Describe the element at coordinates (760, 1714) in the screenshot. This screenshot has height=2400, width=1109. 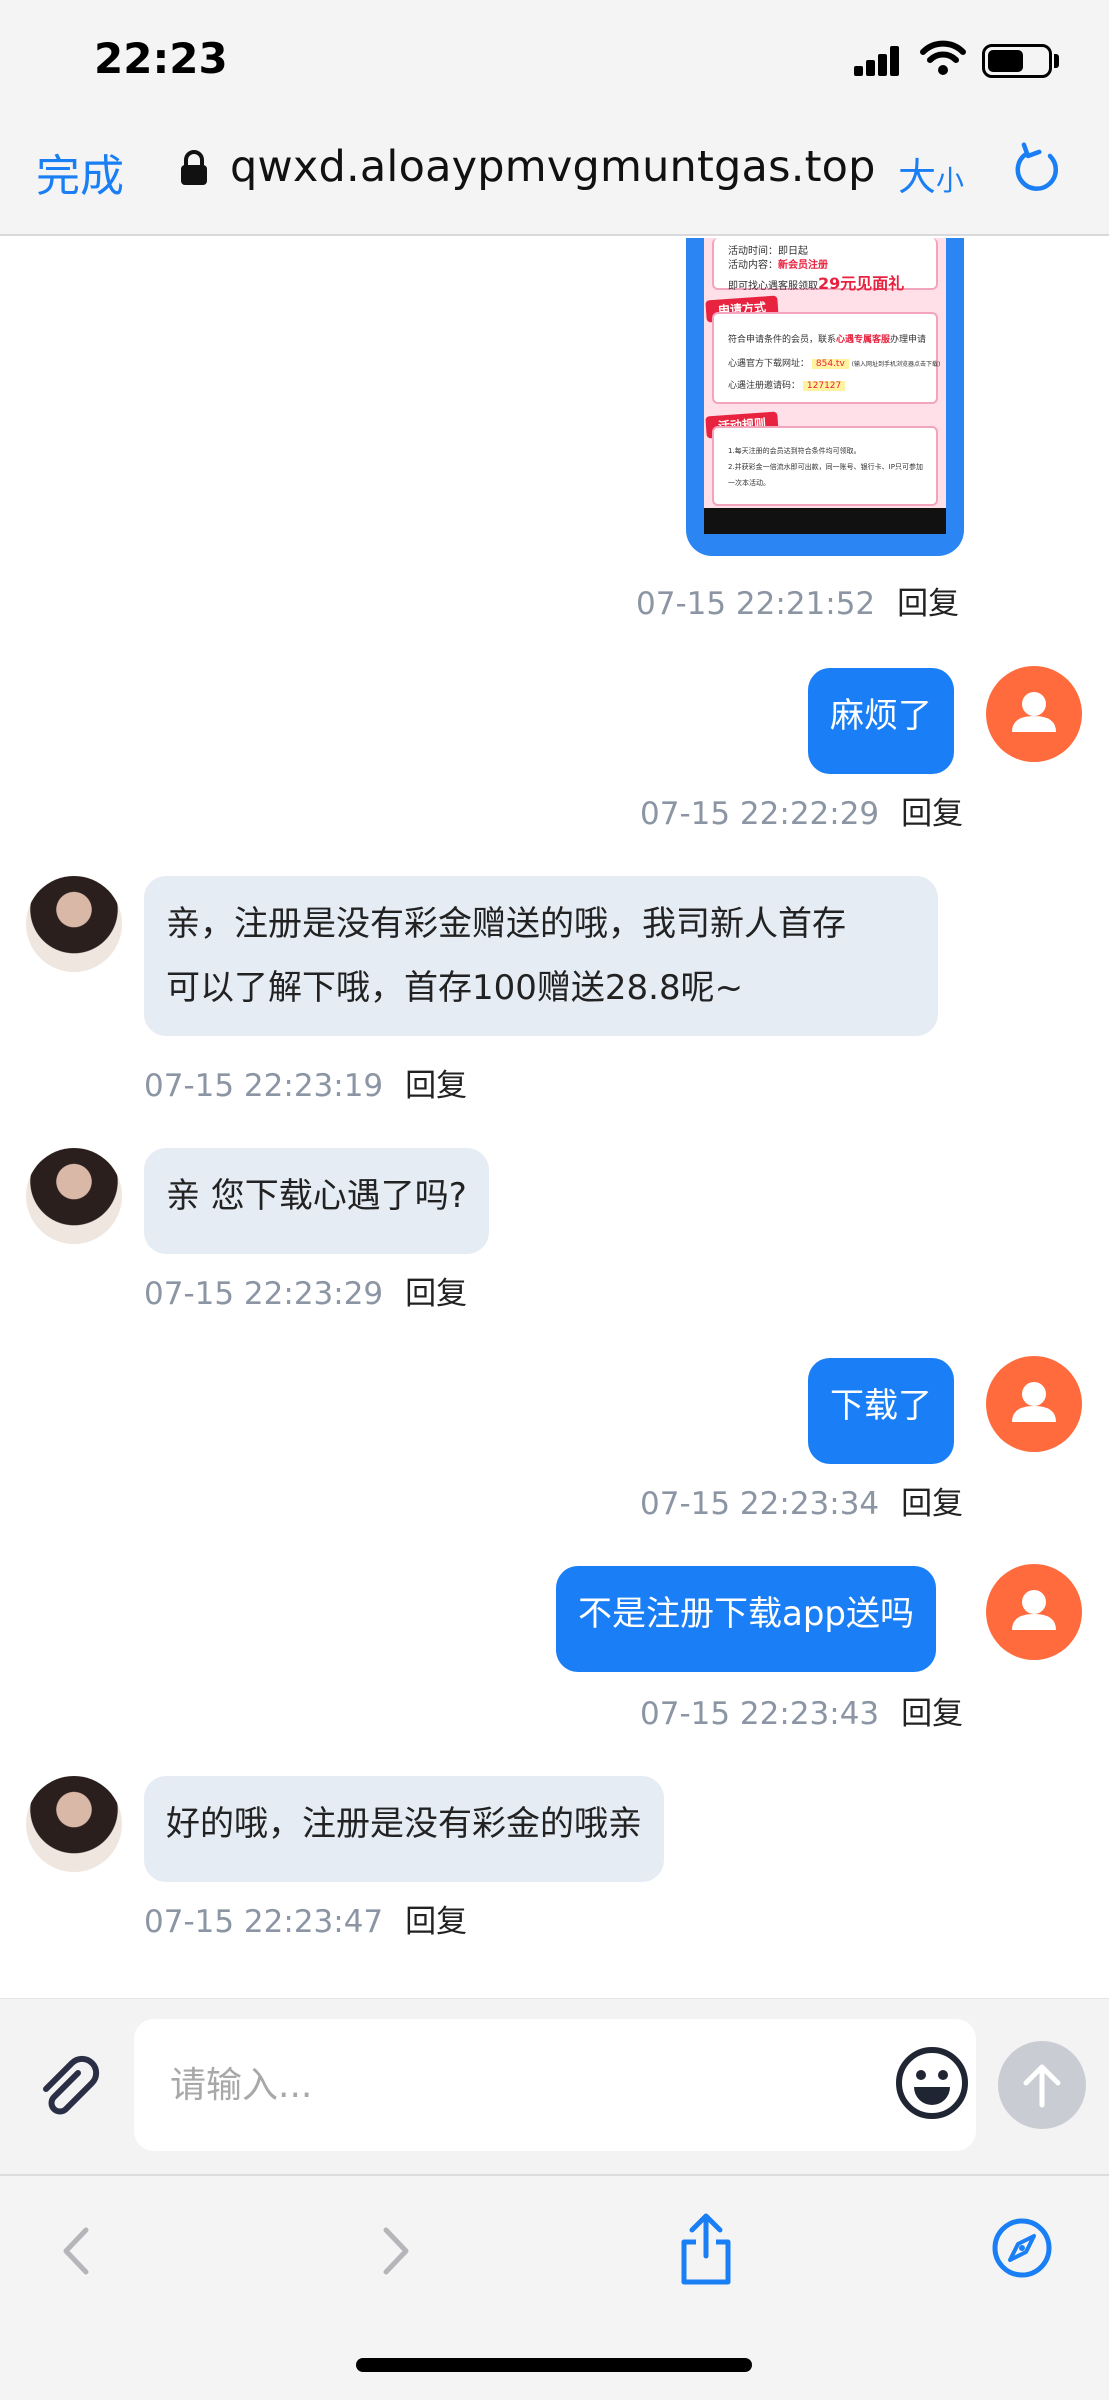
I see `message-time: 07-15 22:23:43` at that location.